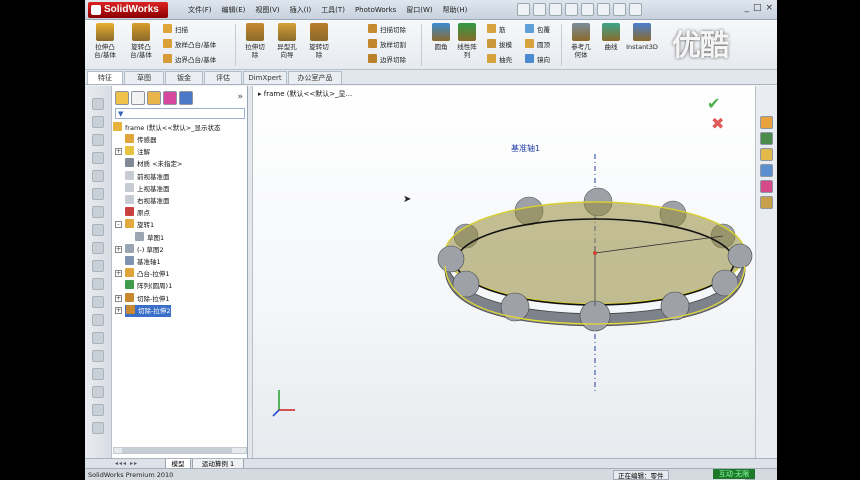 The height and width of the screenshot is (480, 860). Describe the element at coordinates (144, 77) in the screenshot. I see `tab-sketch: 草图` at that location.